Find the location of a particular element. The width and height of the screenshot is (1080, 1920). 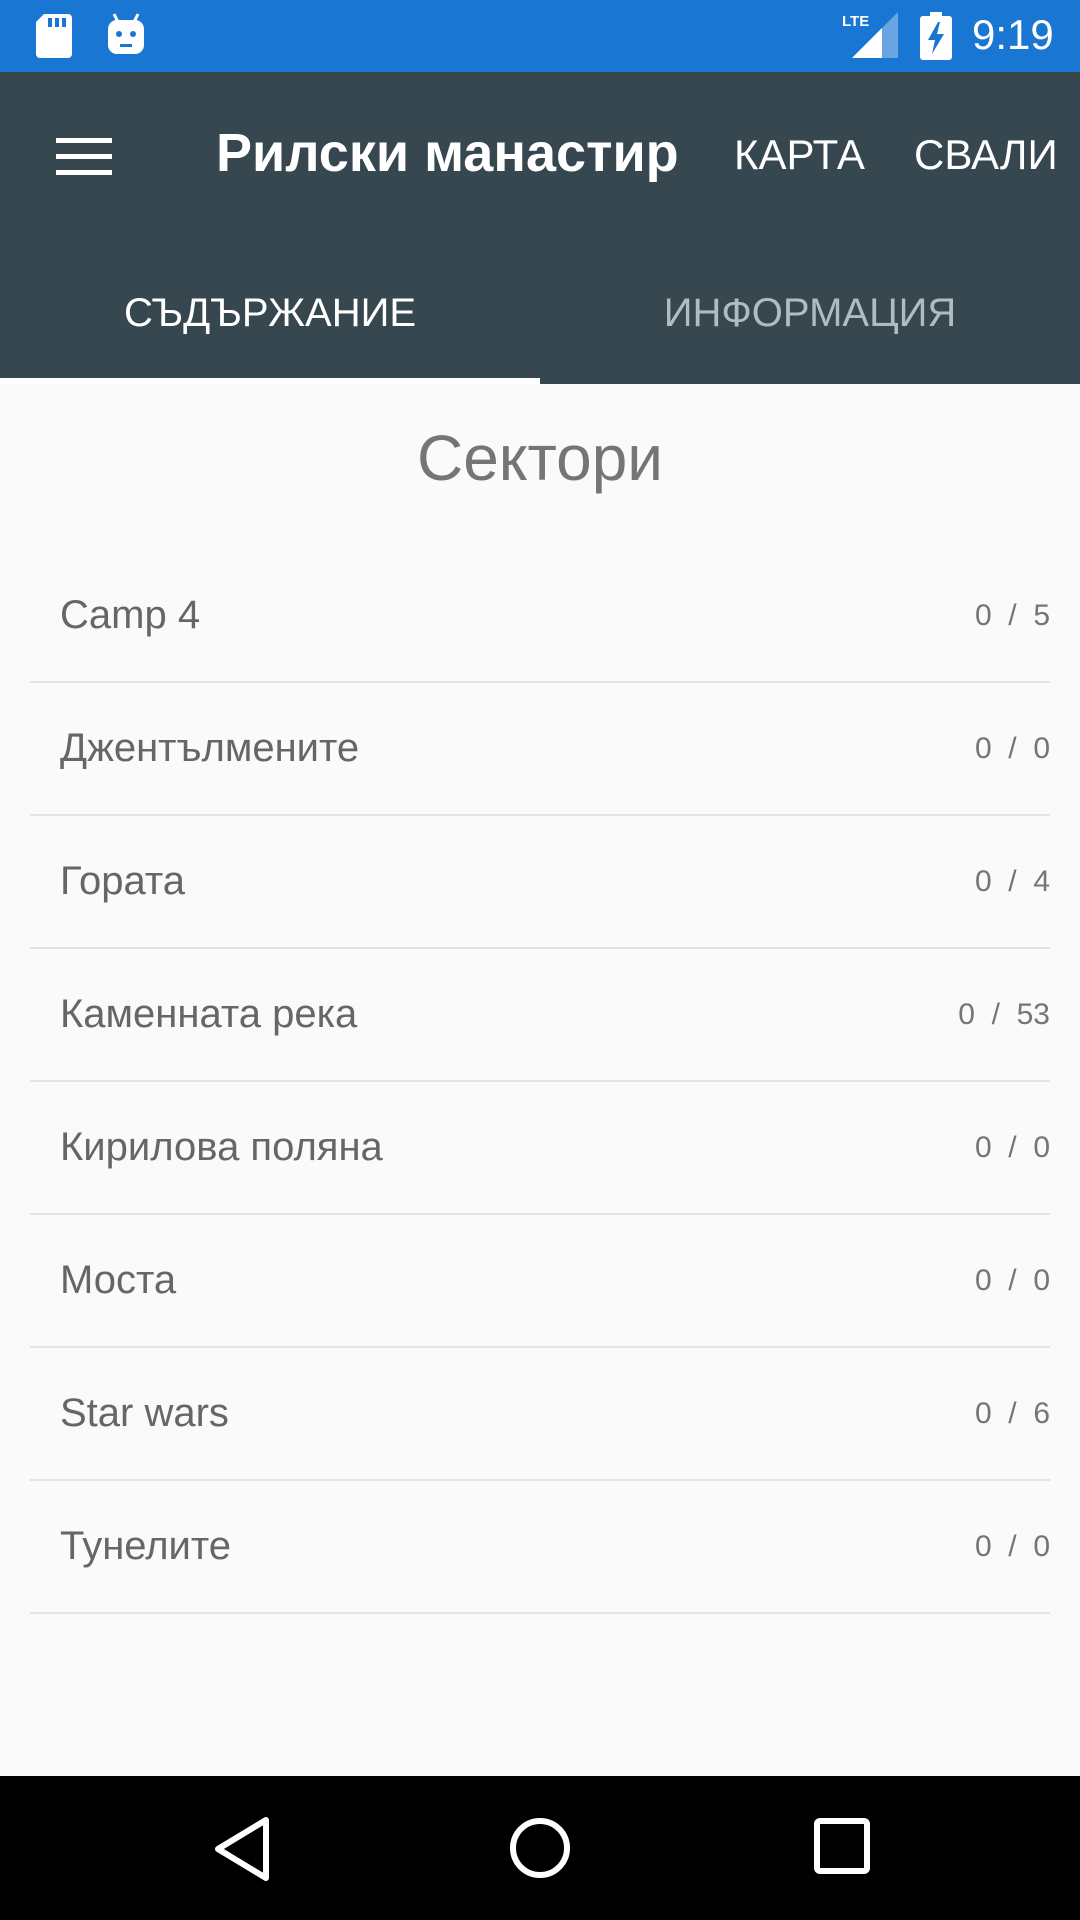

tab-bar: СЪДЪРЖАНИЕ ИНФОРМАЦИЯ is located at coordinates (540, 309).